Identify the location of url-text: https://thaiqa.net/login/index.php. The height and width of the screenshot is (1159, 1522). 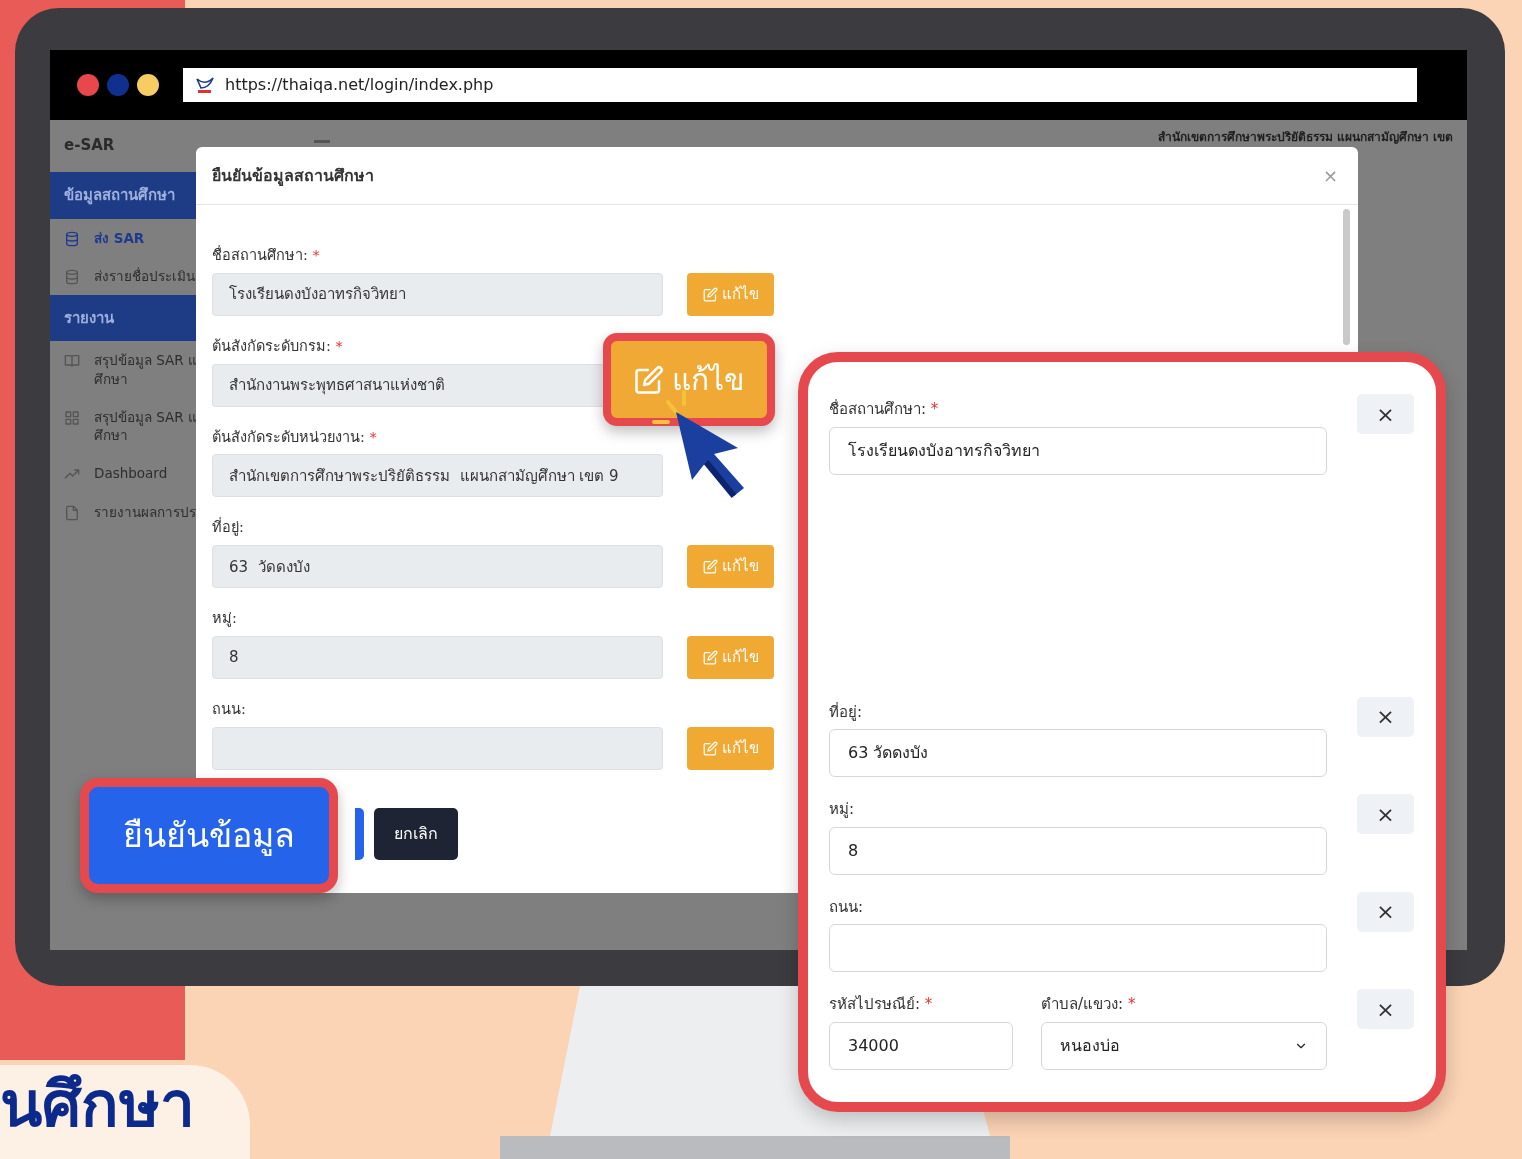
(359, 85).